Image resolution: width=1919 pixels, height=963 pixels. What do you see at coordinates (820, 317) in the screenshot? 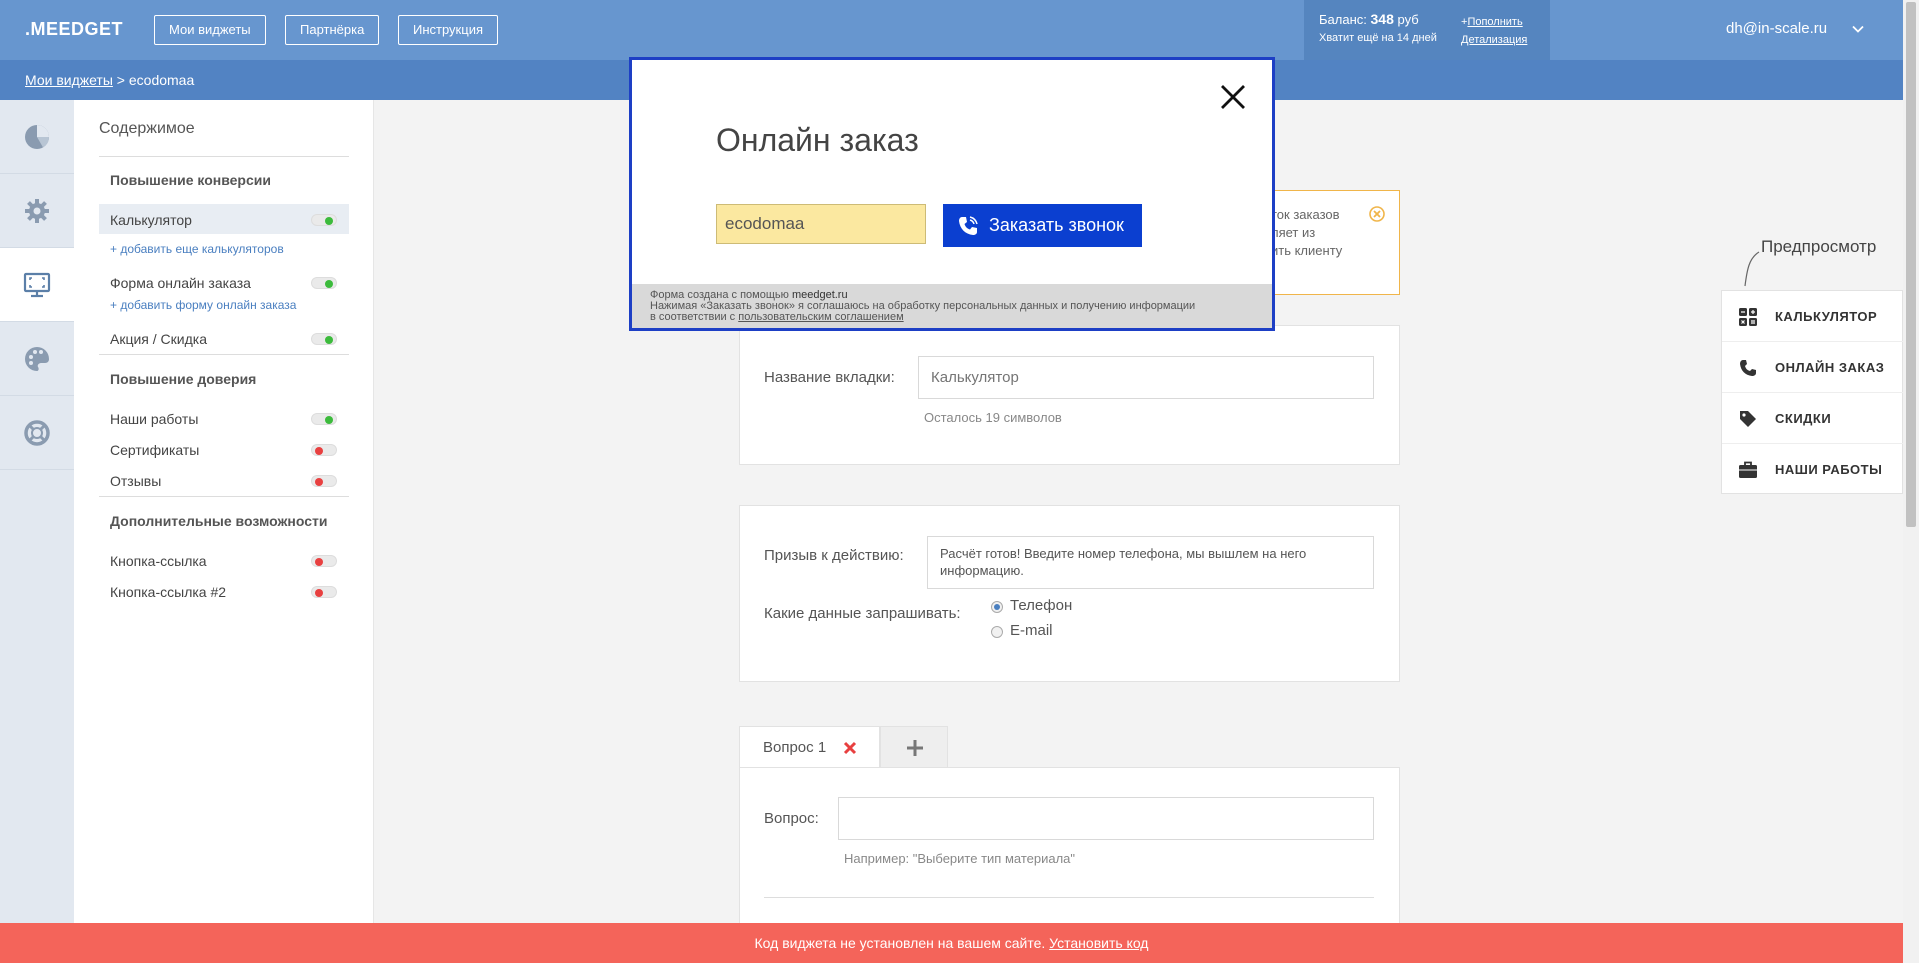
I see `user-agreement-link: пользовательским соглашением` at bounding box center [820, 317].